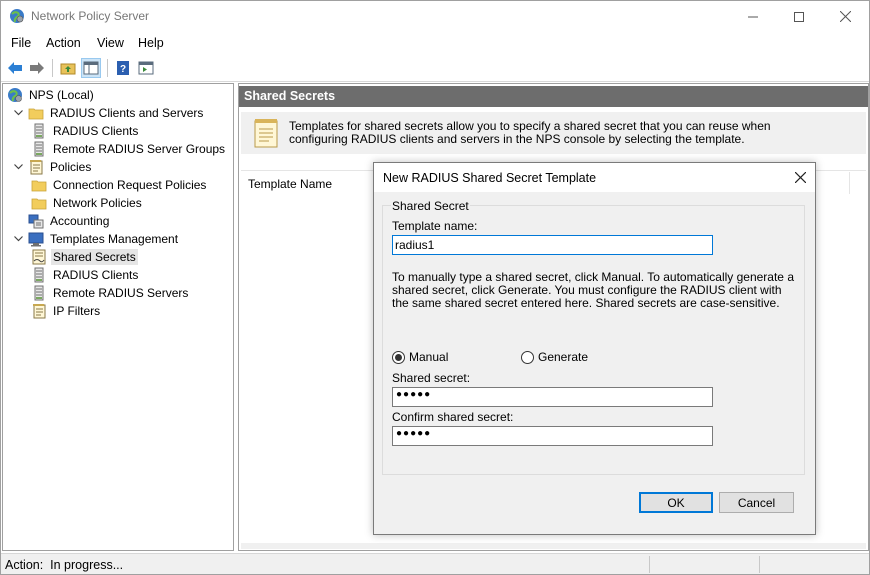 This screenshot has height=575, width=870. I want to click on confirm-secret-label: Confirm shared secret:, so click(453, 417).